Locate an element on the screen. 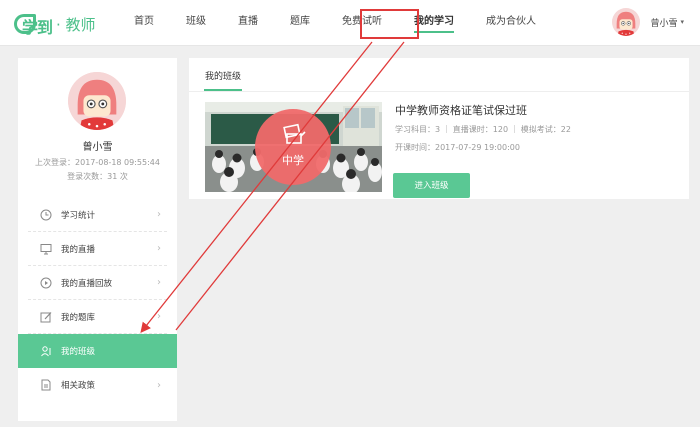 The width and height of the screenshot is (700, 427). logo: 学到 · 教师 is located at coordinates (55, 24).